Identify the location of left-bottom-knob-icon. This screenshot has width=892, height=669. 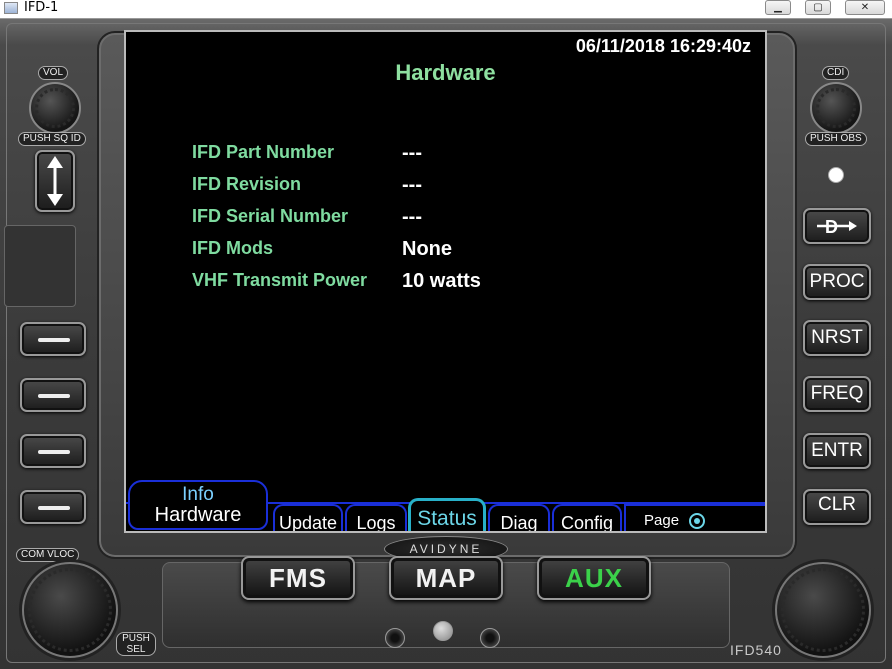
(395, 638).